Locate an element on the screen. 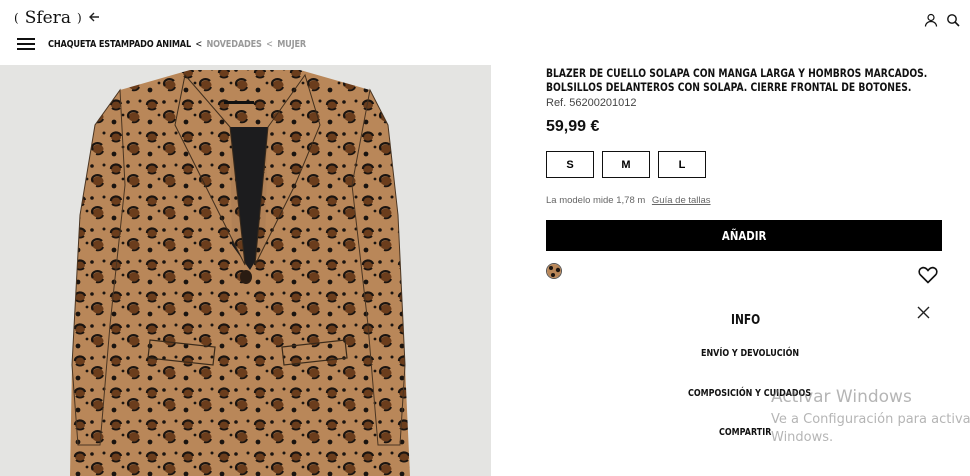 The height and width of the screenshot is (476, 970). watermark-line-2: Windows. is located at coordinates (802, 437).